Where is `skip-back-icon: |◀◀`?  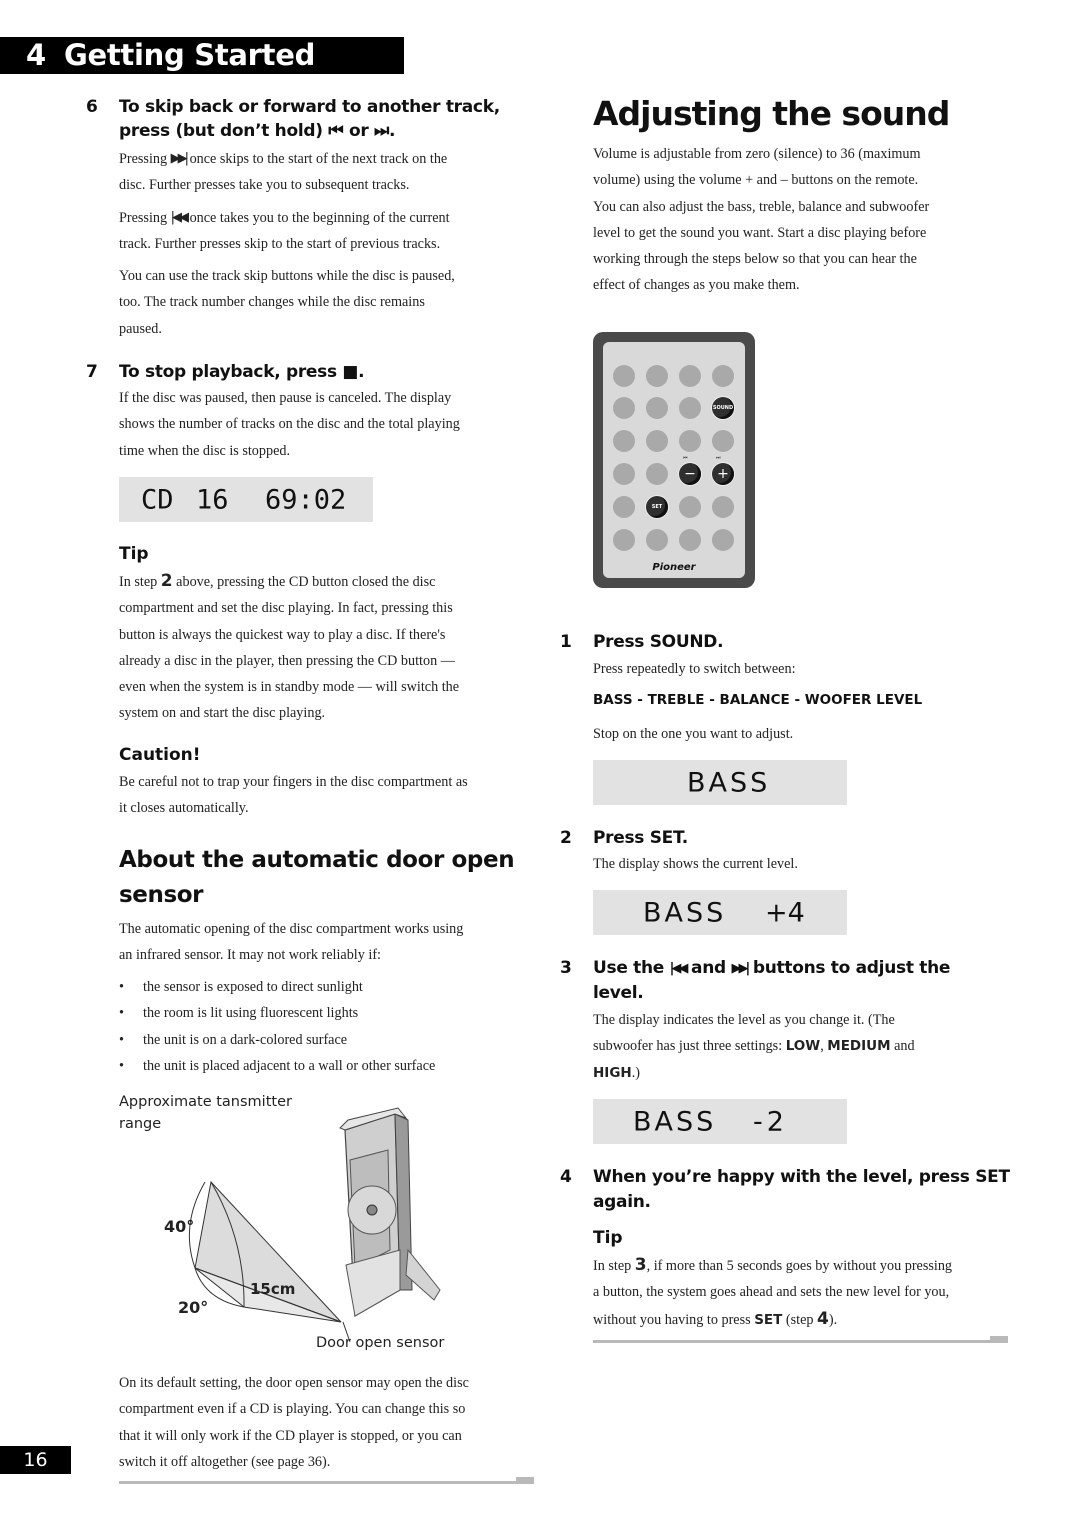
skip-back-icon: |◀◀ is located at coordinates (179, 217).